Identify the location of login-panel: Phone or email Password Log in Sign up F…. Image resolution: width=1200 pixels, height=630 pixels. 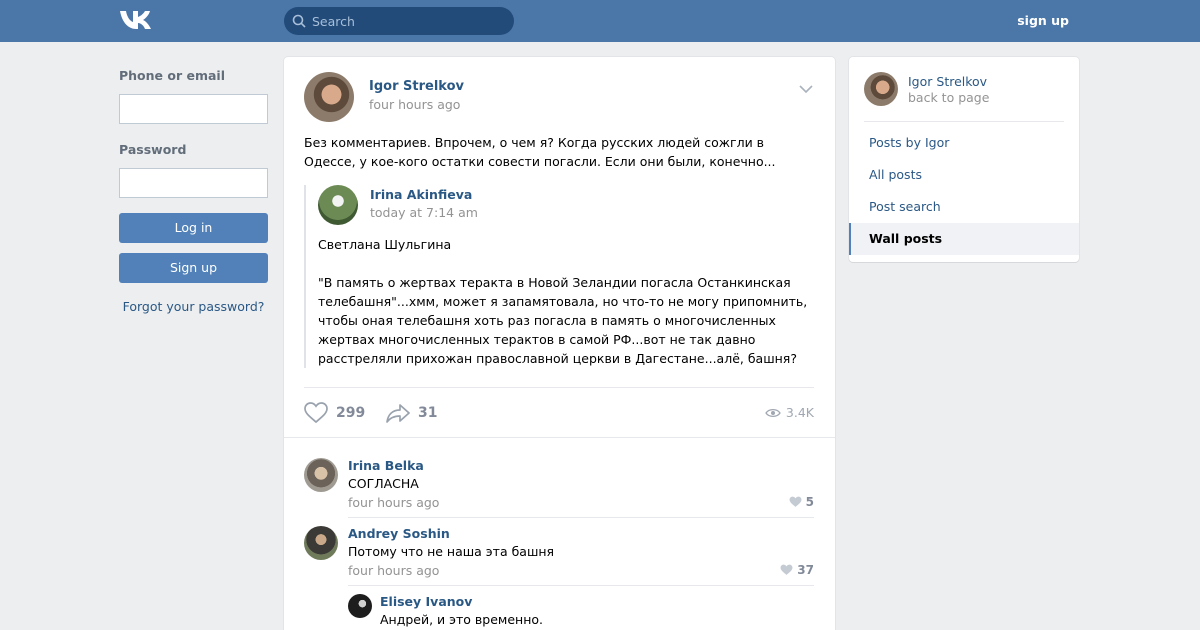
(193, 187).